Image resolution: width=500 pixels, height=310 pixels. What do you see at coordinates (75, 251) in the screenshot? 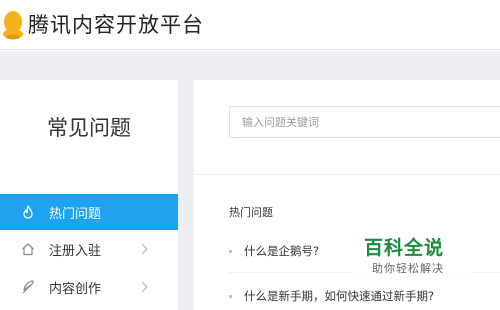
I see `sidebar-item-label: 注册入驻` at bounding box center [75, 251].